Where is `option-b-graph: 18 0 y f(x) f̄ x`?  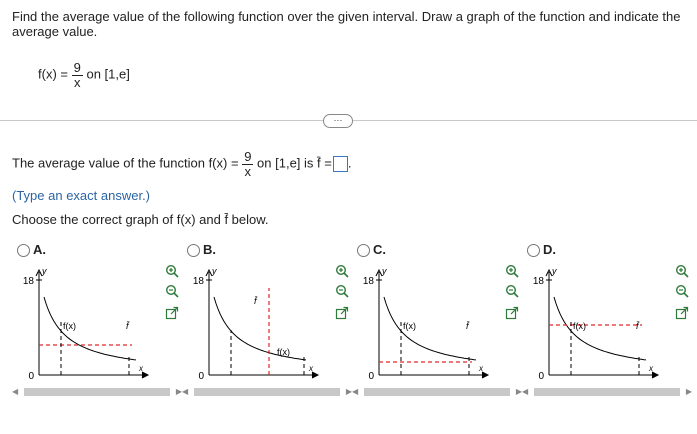
option-b-graph: 18 0 y f(x) f̄ x is located at coordinates (256, 324).